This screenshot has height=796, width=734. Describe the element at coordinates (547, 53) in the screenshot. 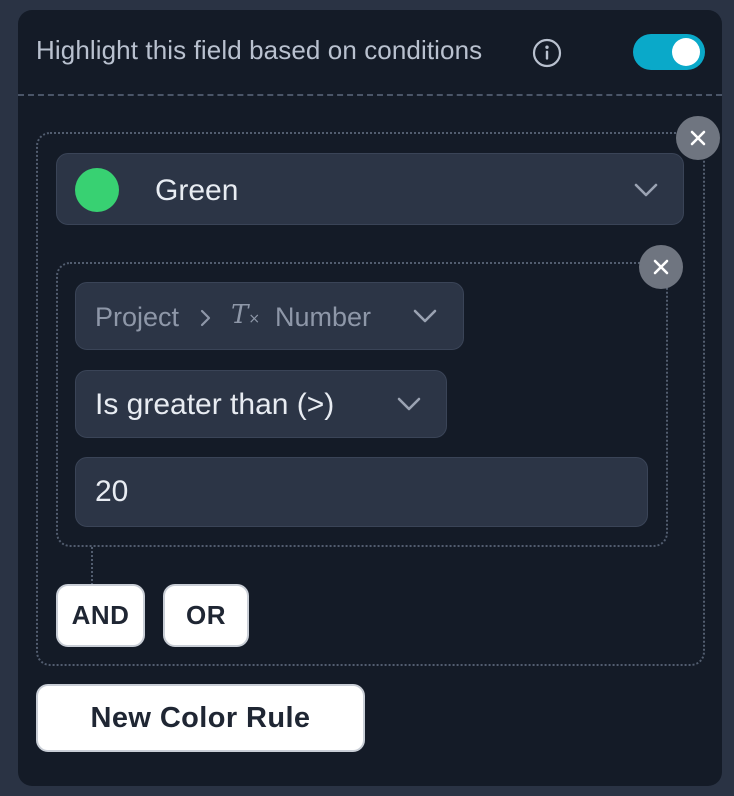

I see `info-icon` at that location.